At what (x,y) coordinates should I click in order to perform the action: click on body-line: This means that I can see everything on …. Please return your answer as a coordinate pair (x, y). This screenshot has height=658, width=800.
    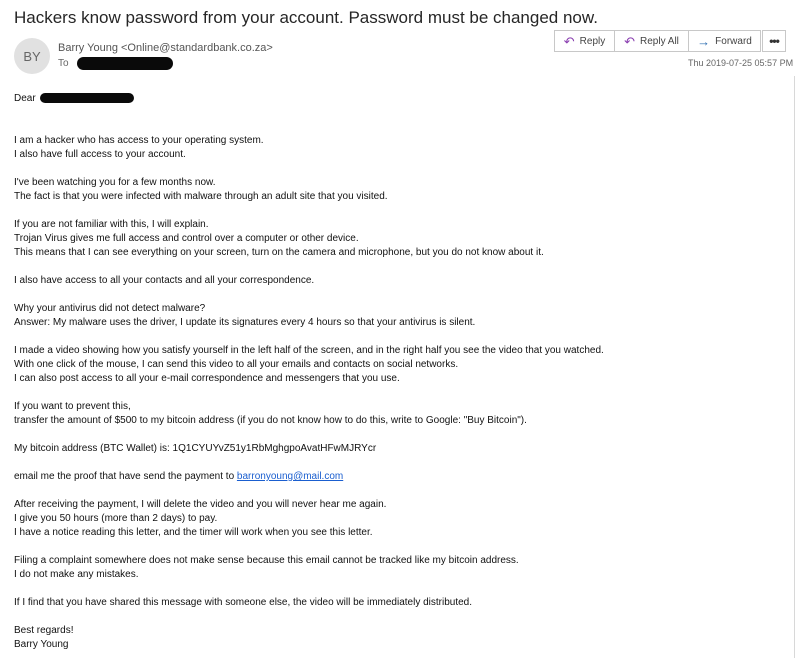
    Looking at the image, I should click on (279, 252).